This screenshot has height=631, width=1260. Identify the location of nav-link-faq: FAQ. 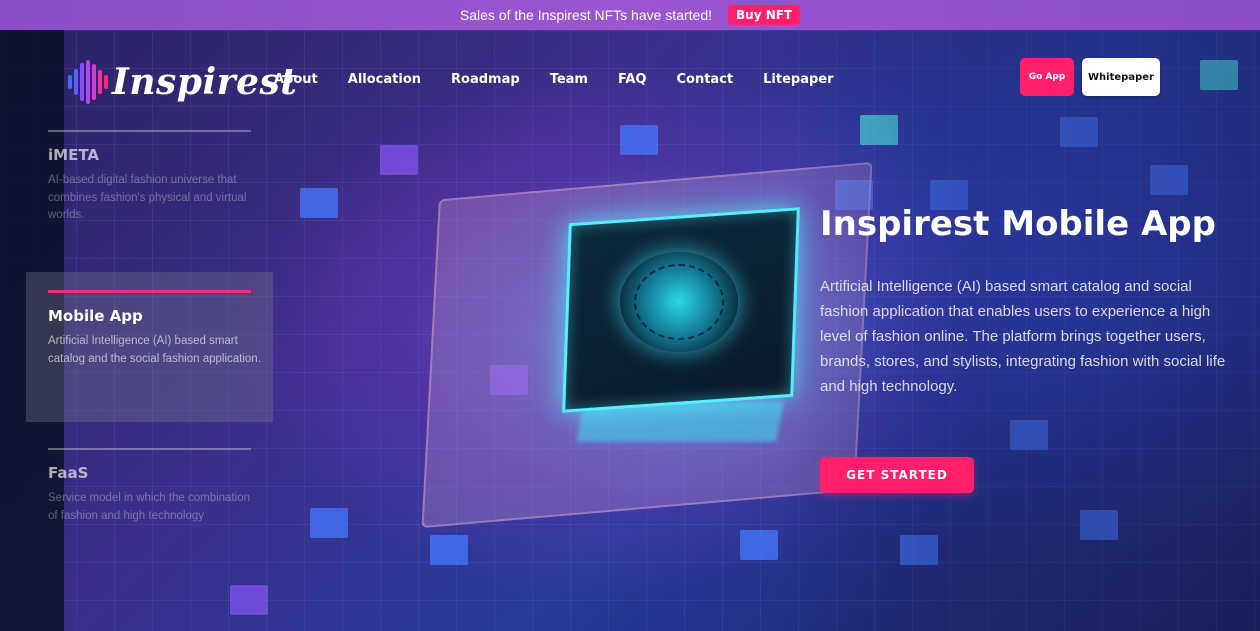
(632, 79).